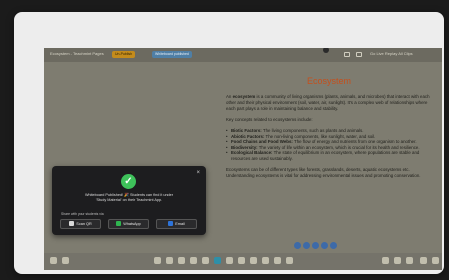  What do you see at coordinates (289, 260) in the screenshot?
I see `more-icon` at bounding box center [289, 260].